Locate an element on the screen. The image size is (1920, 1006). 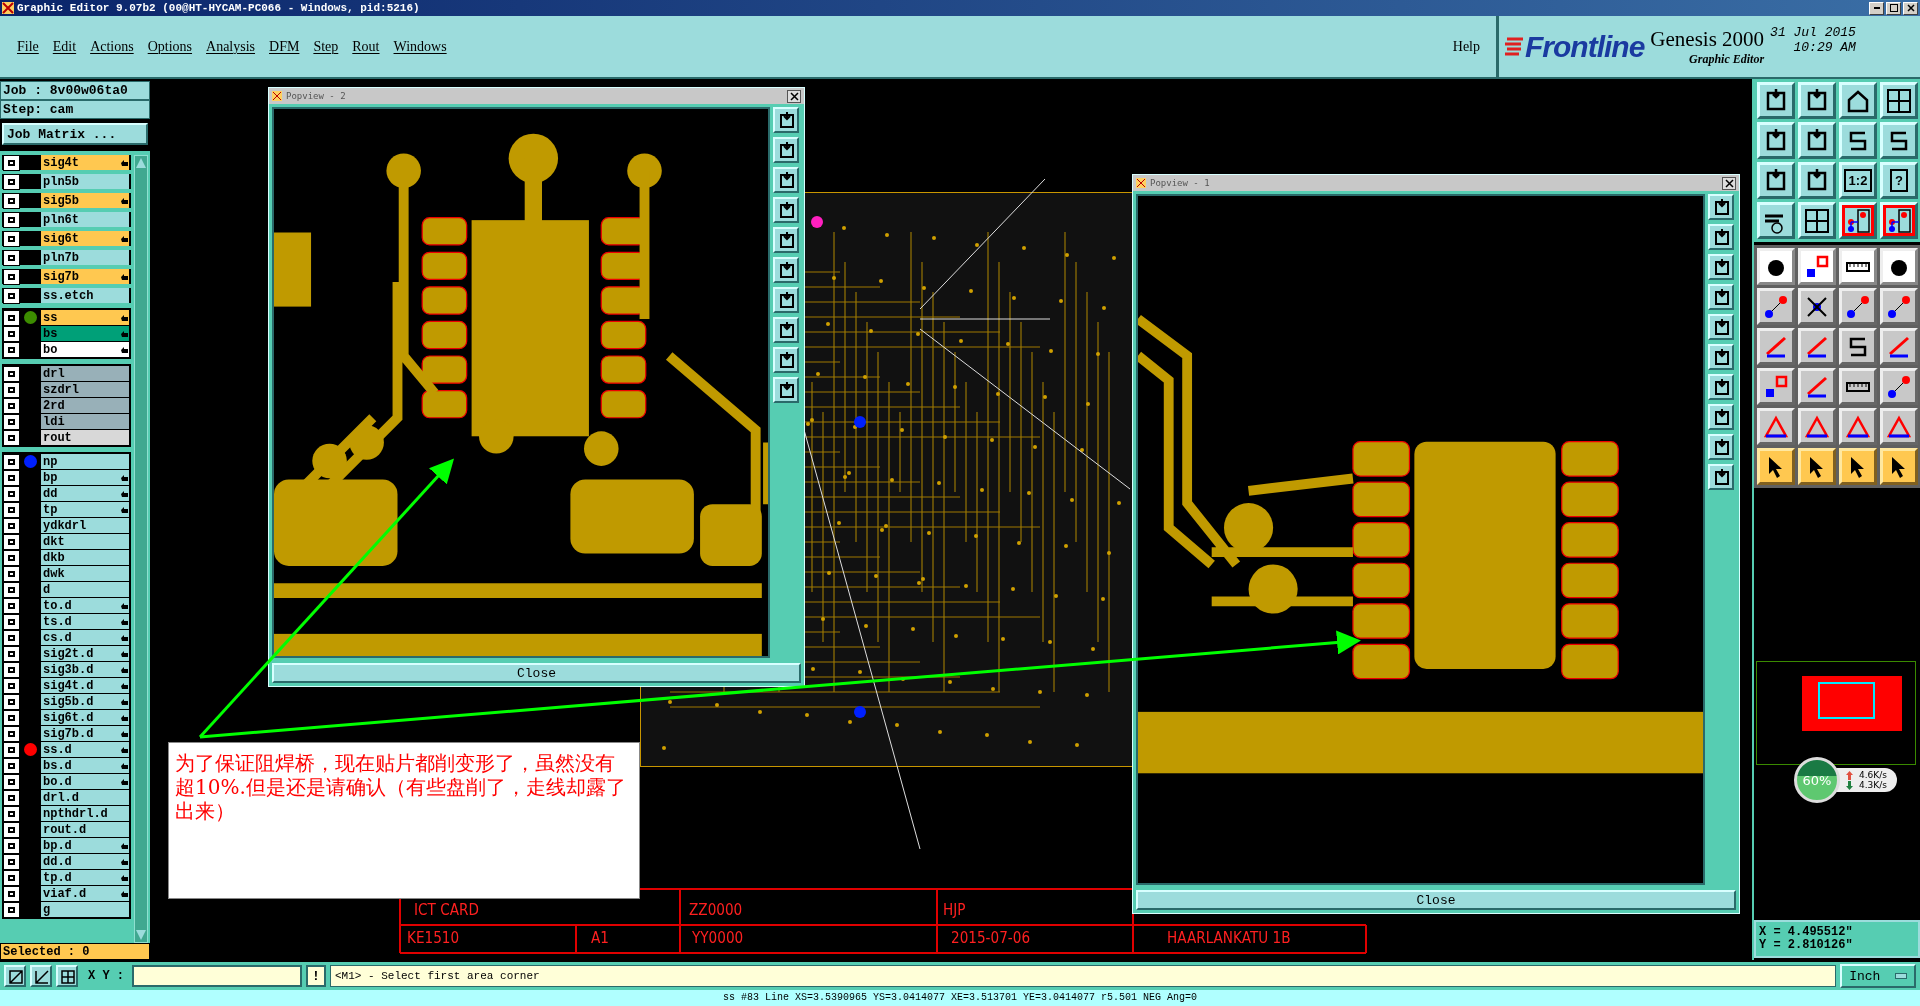
maximize-button is located at coordinates (1893, 8).